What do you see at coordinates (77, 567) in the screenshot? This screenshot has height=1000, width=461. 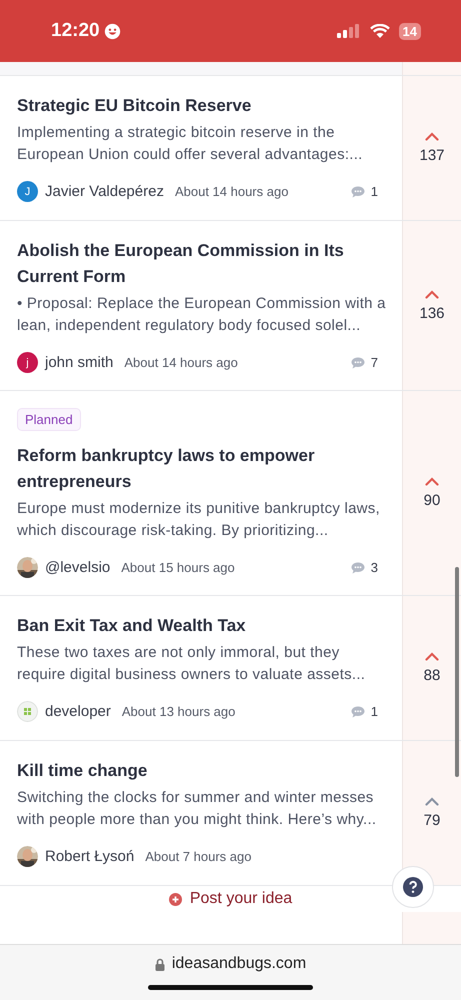 I see `author-name: @levelsio` at bounding box center [77, 567].